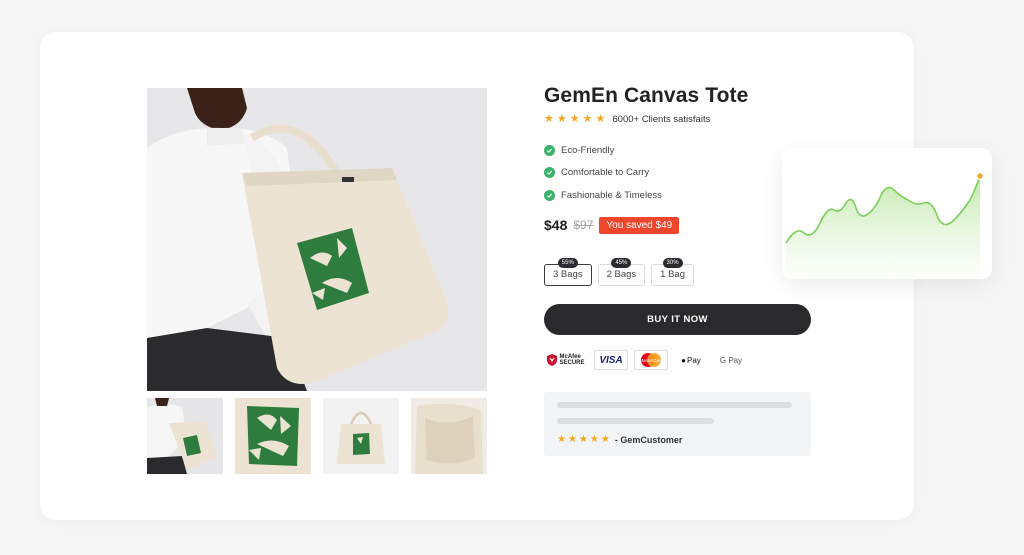 This screenshot has height=555, width=1024. I want to click on review-author: - GemCustomer, so click(648, 440).